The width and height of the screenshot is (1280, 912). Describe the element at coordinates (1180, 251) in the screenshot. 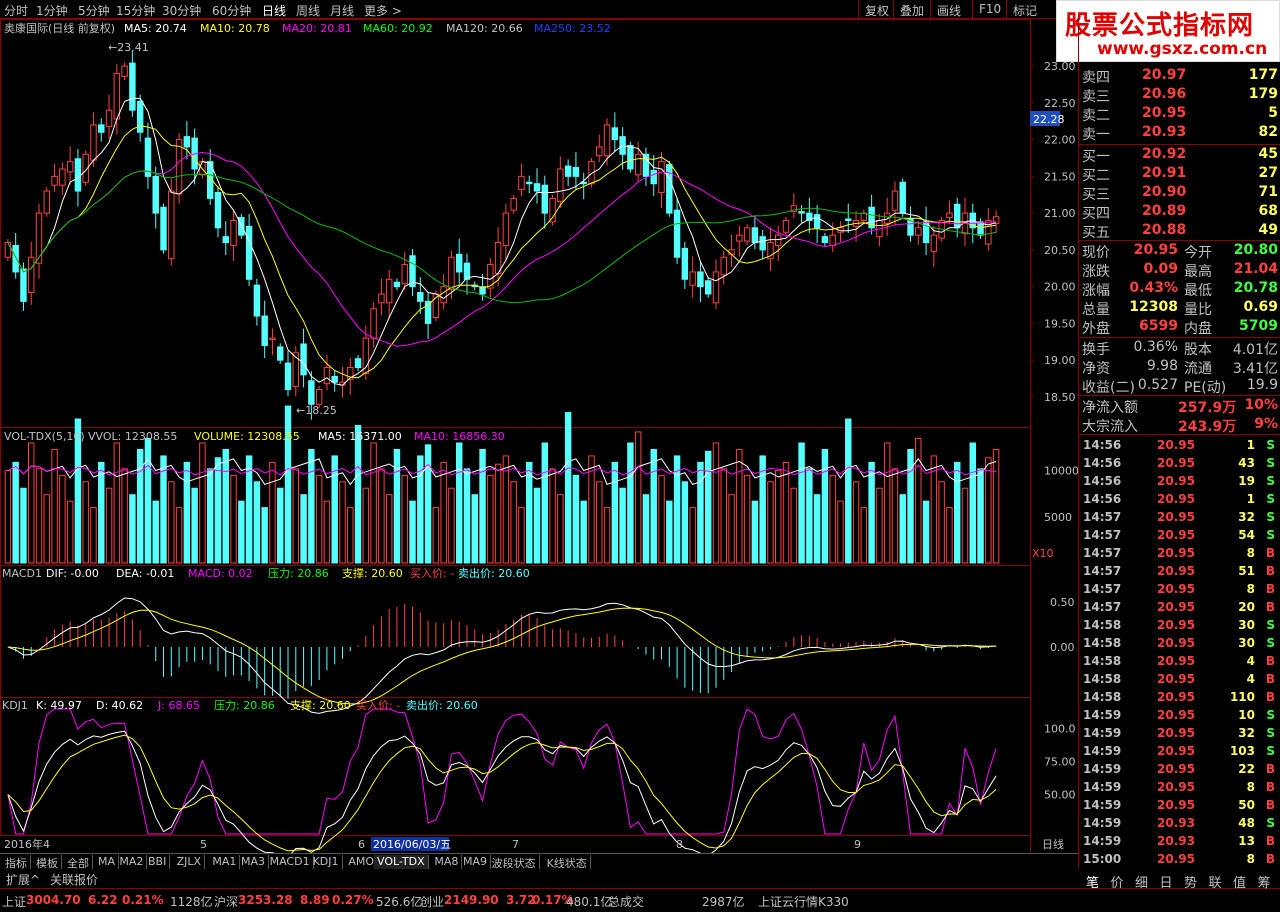

I see `quote-info-row: 现价 20.95 今开 20.80` at that location.